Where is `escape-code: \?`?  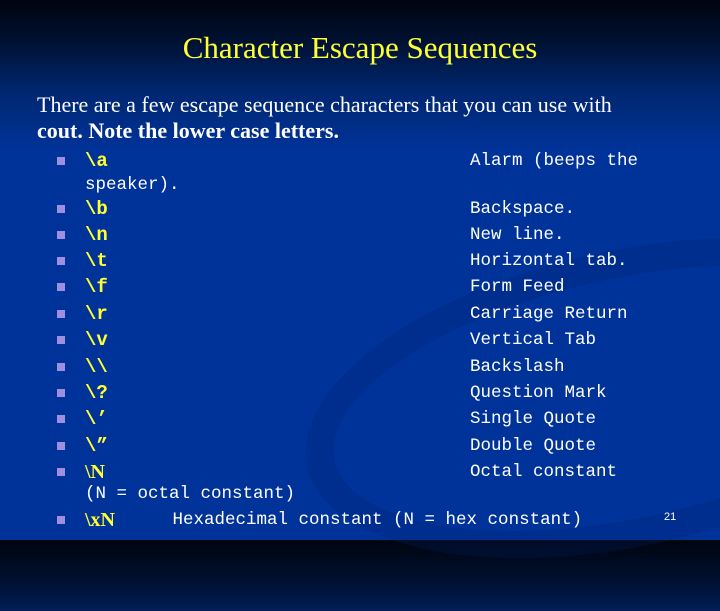 escape-code: \? is located at coordinates (96, 393).